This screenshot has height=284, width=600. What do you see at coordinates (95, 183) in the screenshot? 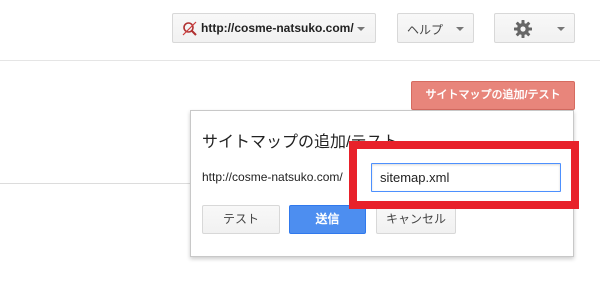
I see `content-divider` at bounding box center [95, 183].